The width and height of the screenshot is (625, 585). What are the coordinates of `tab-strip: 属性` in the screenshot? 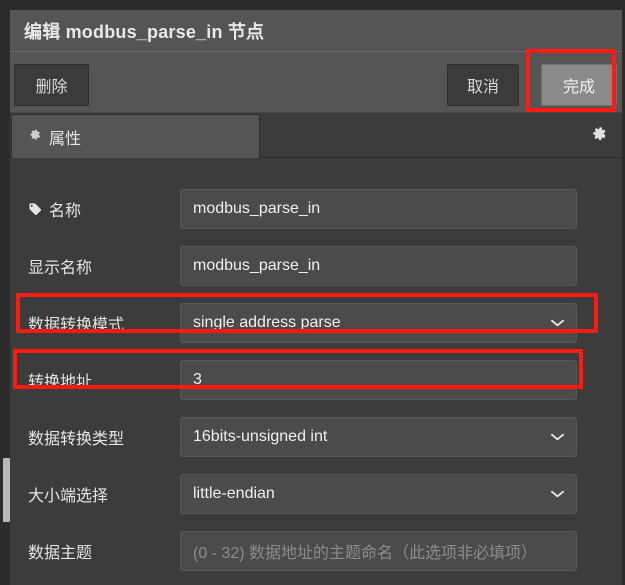 It's located at (316, 135).